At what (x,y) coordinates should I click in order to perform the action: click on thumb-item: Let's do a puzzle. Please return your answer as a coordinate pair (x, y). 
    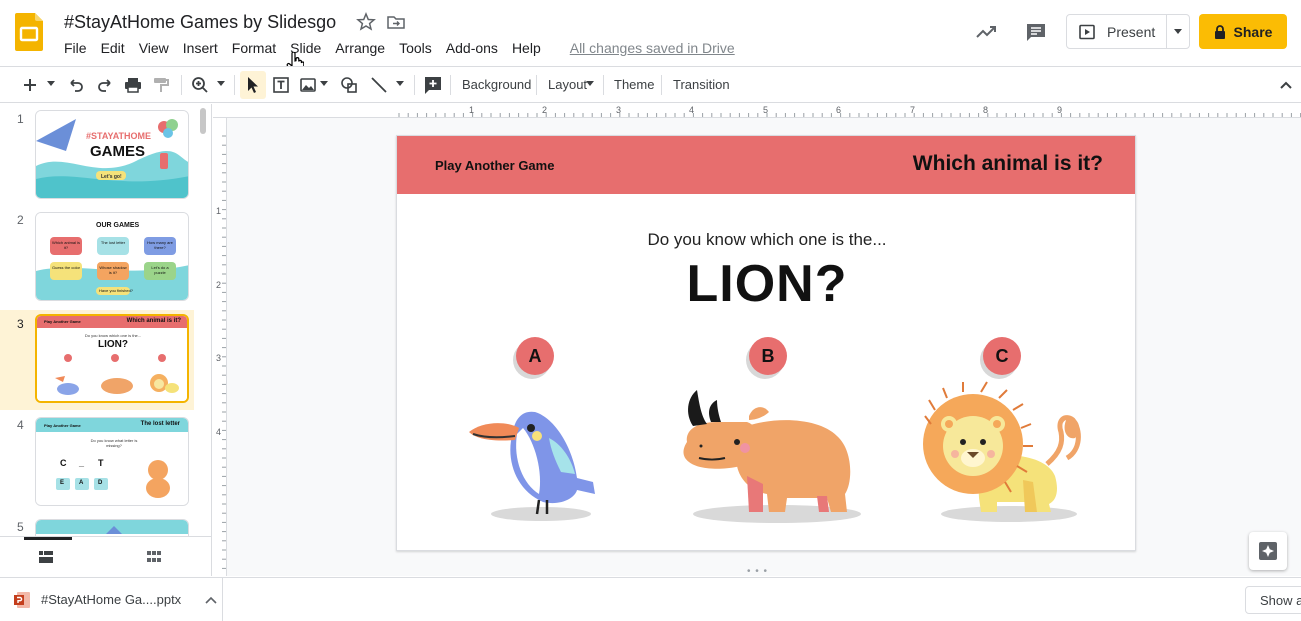
    Looking at the image, I should click on (160, 270).